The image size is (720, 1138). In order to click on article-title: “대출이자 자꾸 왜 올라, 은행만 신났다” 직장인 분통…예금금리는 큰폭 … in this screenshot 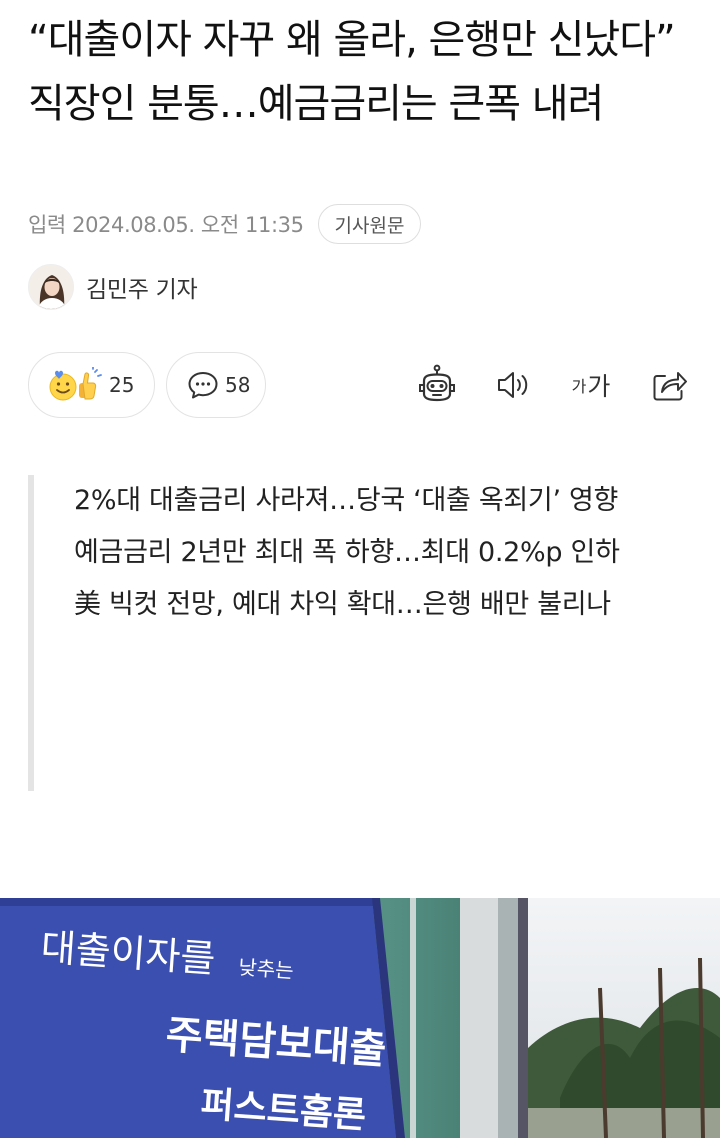, I will do `click(352, 72)`.